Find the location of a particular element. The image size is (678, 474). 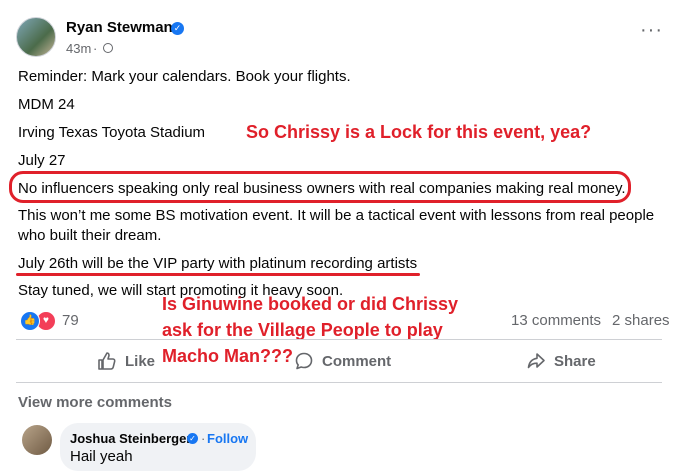

highlight-oval is located at coordinates (320, 187).